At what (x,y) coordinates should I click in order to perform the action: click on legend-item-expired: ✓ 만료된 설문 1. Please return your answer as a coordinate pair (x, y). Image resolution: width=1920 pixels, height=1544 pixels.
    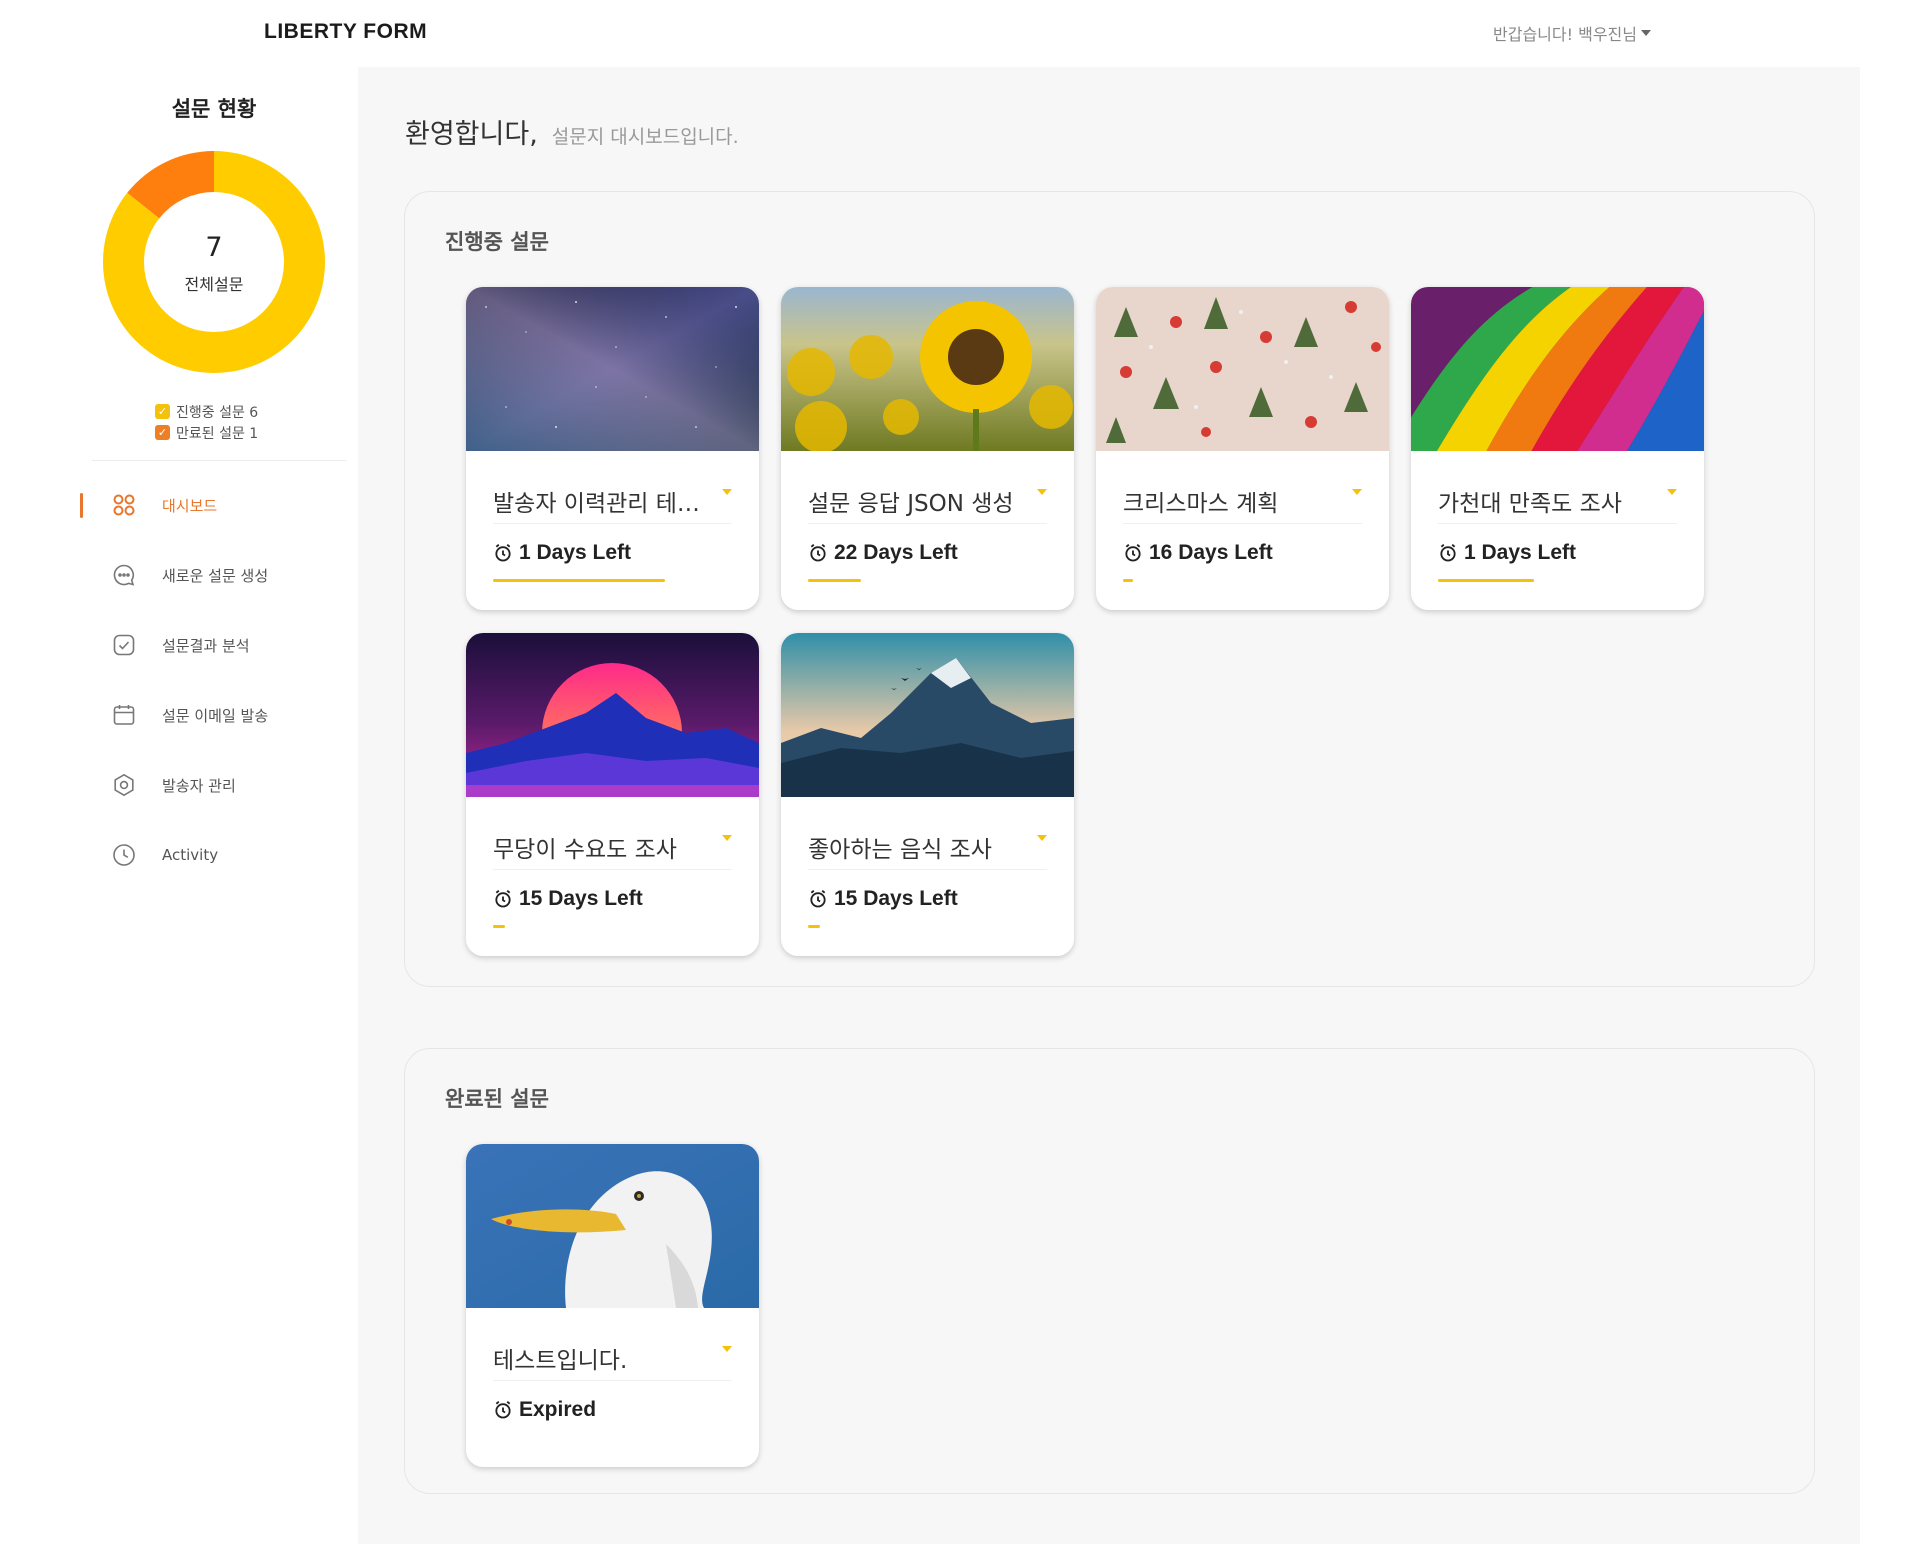
    Looking at the image, I should click on (206, 432).